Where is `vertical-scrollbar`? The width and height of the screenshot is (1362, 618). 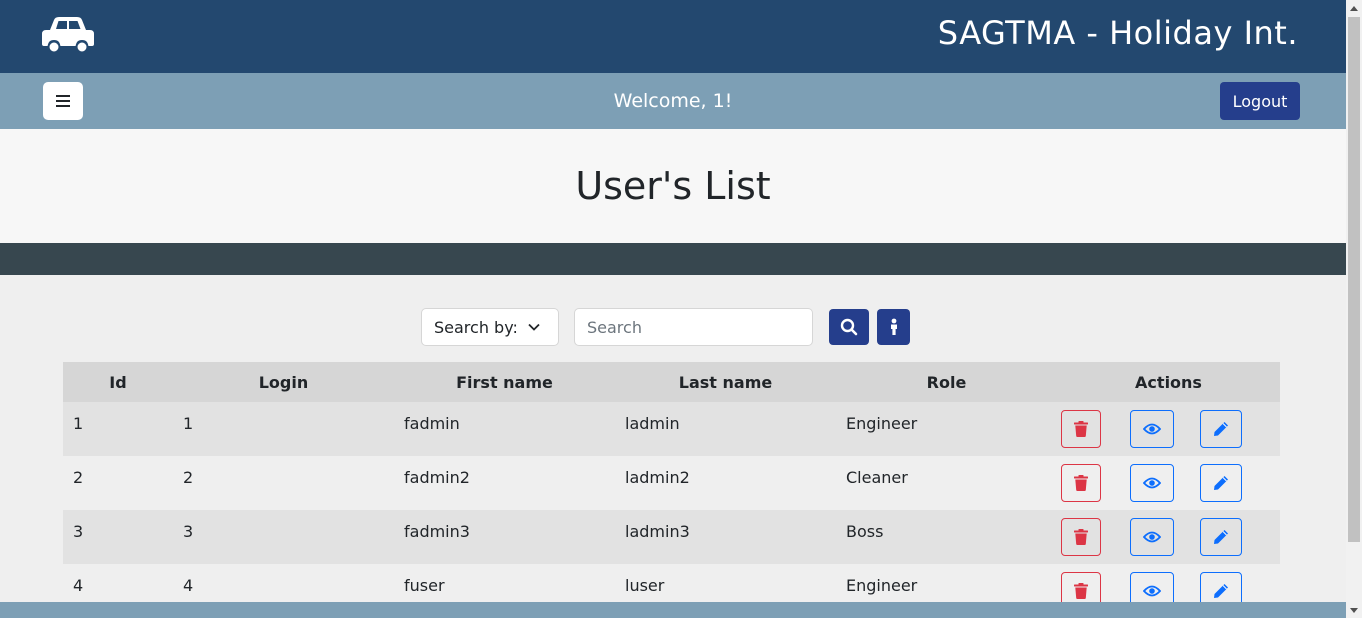 vertical-scrollbar is located at coordinates (1354, 309).